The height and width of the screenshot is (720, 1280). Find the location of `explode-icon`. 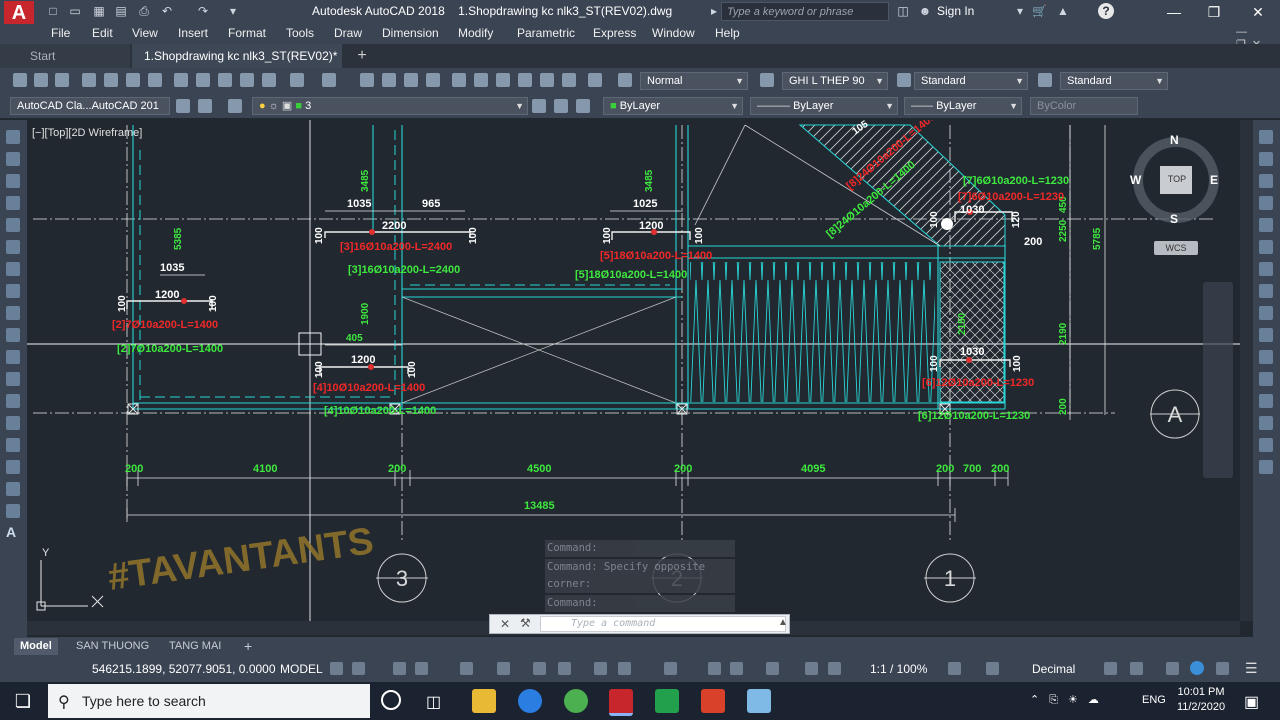

explode-icon is located at coordinates (1266, 467).